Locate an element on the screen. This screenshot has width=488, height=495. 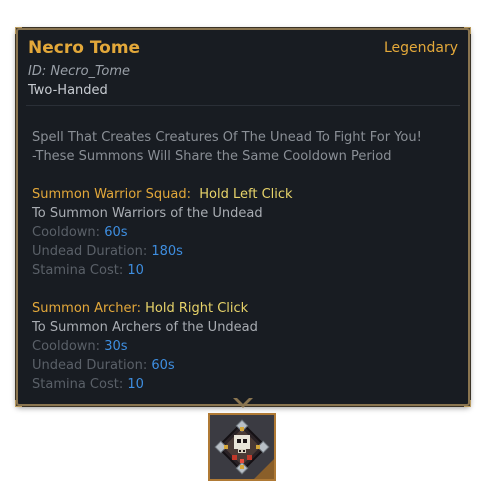
header-divider is located at coordinates (243, 105).